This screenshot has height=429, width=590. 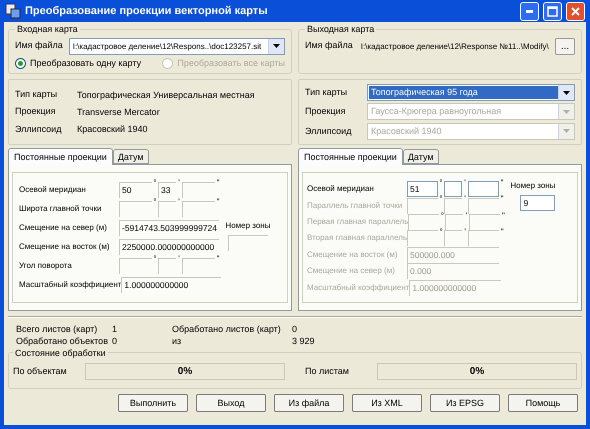 I want to click on info-label: Проекция, so click(x=35, y=112).